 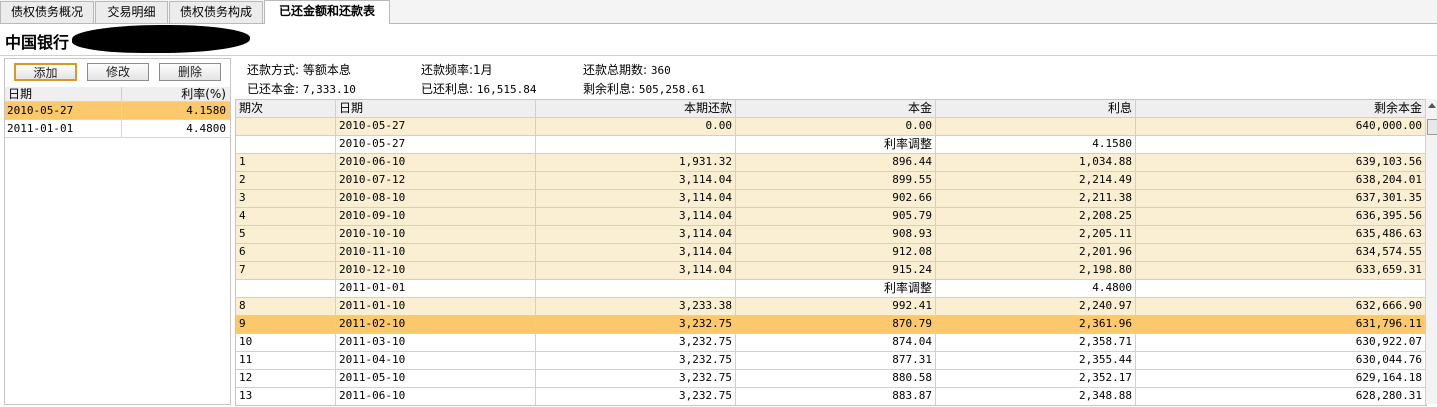 What do you see at coordinates (436, 396) in the screenshot?
I see `cell-date: 2011-06-10` at bounding box center [436, 396].